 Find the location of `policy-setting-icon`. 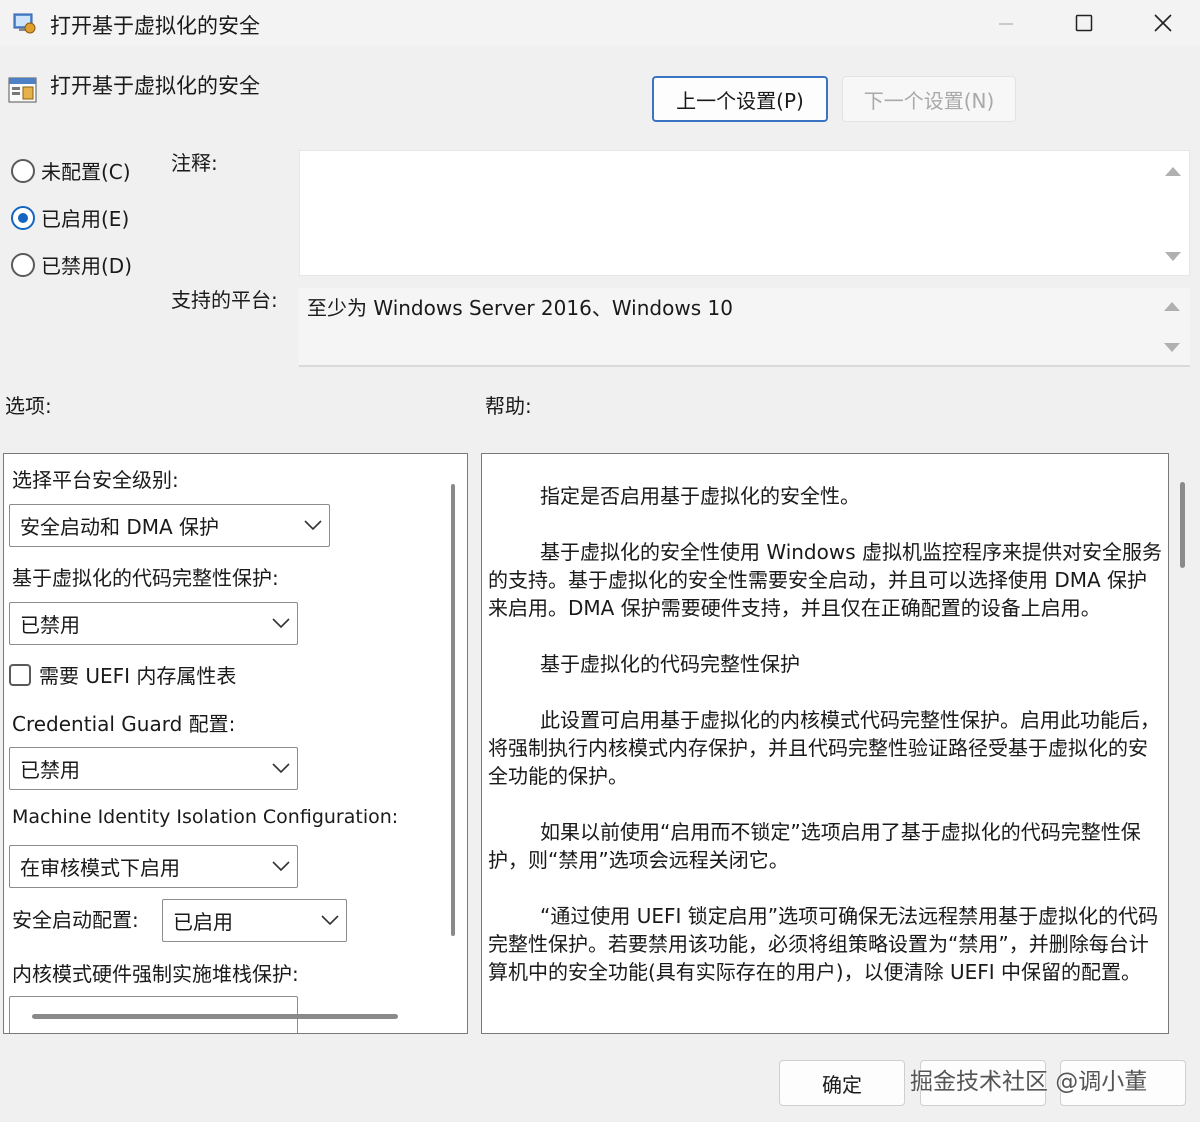

policy-setting-icon is located at coordinates (22, 90).